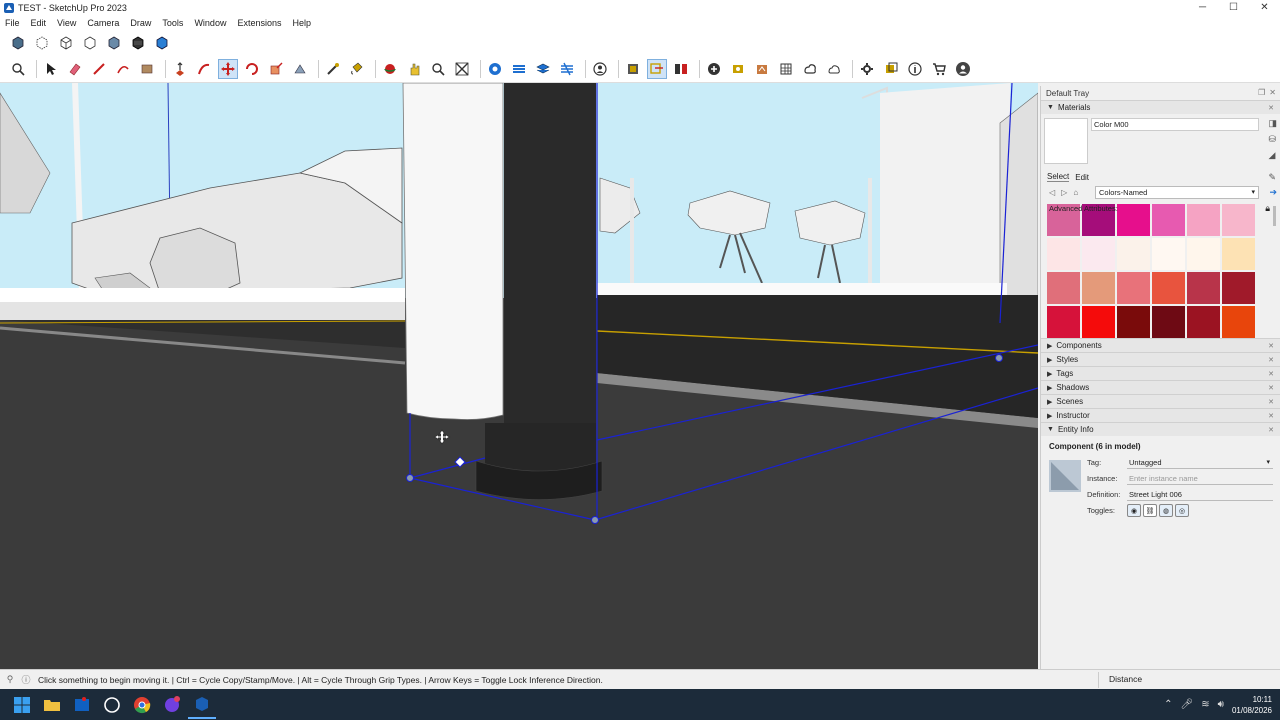  I want to click on layers-icon, so click(543, 69).